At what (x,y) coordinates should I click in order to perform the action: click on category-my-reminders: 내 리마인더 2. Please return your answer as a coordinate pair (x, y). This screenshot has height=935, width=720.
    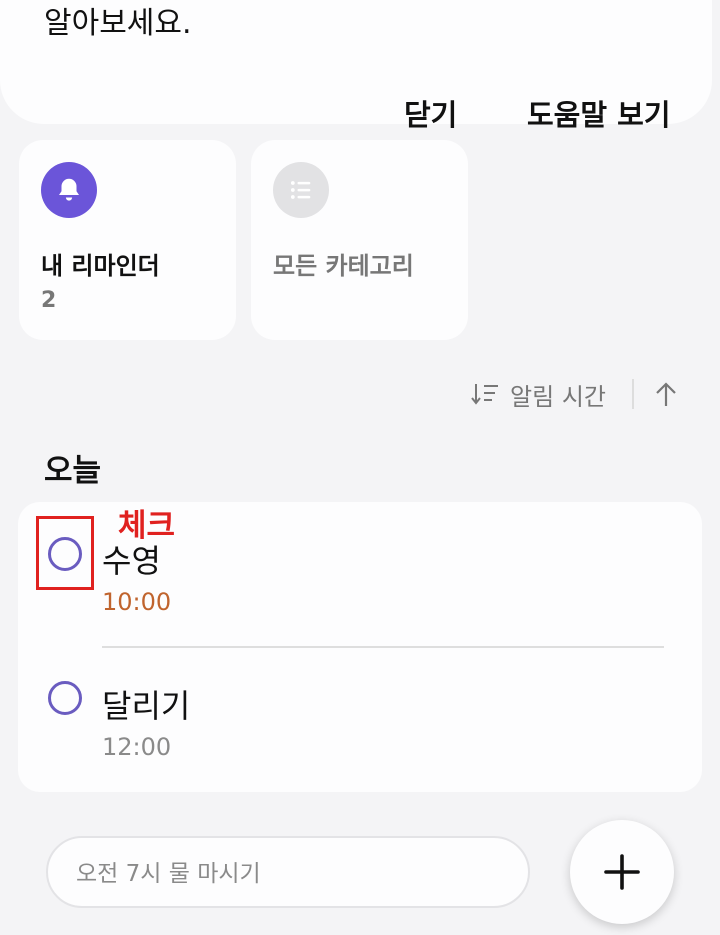
    Looking at the image, I should click on (127, 240).